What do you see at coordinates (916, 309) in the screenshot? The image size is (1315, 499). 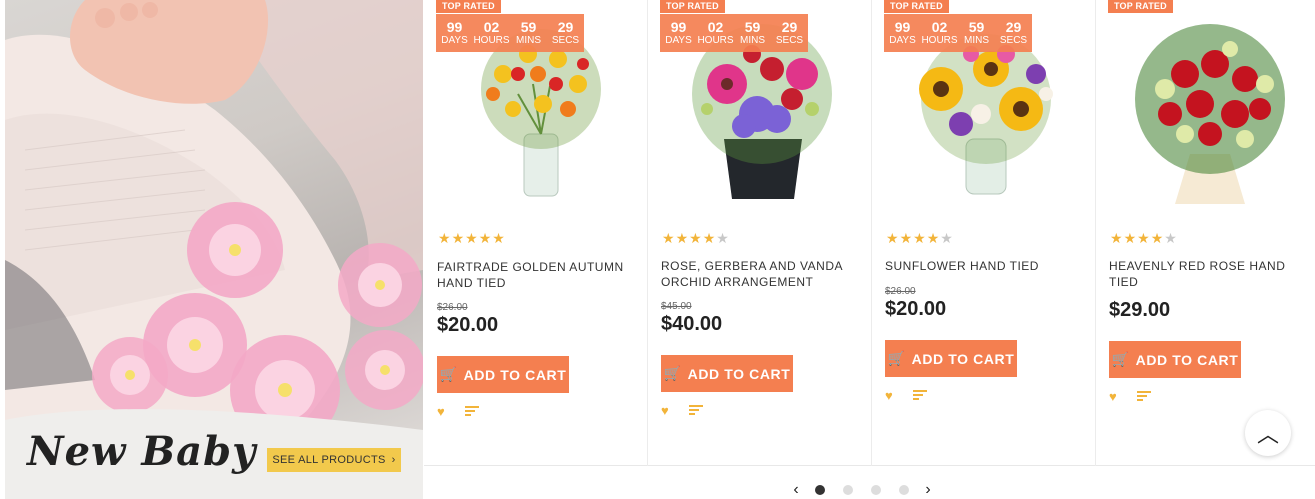 I see `price: $20.00` at bounding box center [916, 309].